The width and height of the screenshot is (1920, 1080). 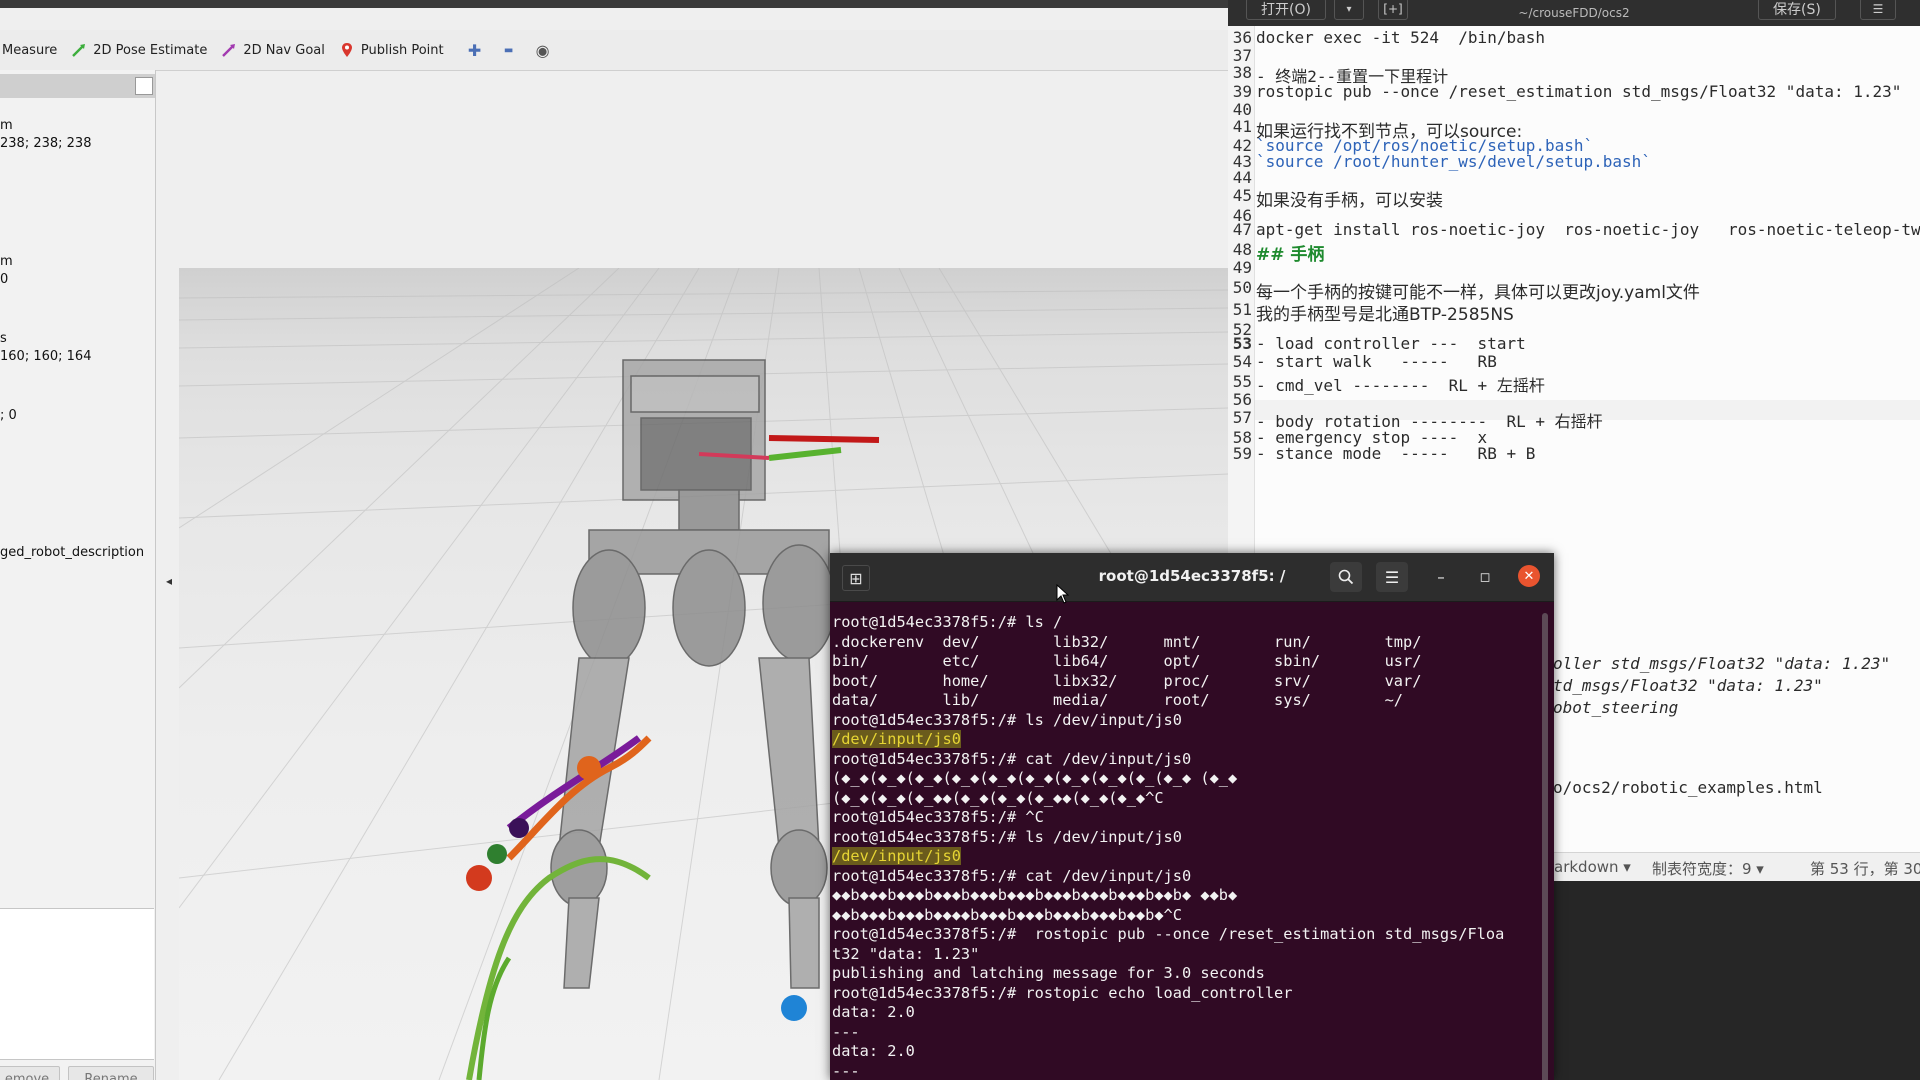 I want to click on prop-value: 238; 238; 238, so click(x=46, y=143).